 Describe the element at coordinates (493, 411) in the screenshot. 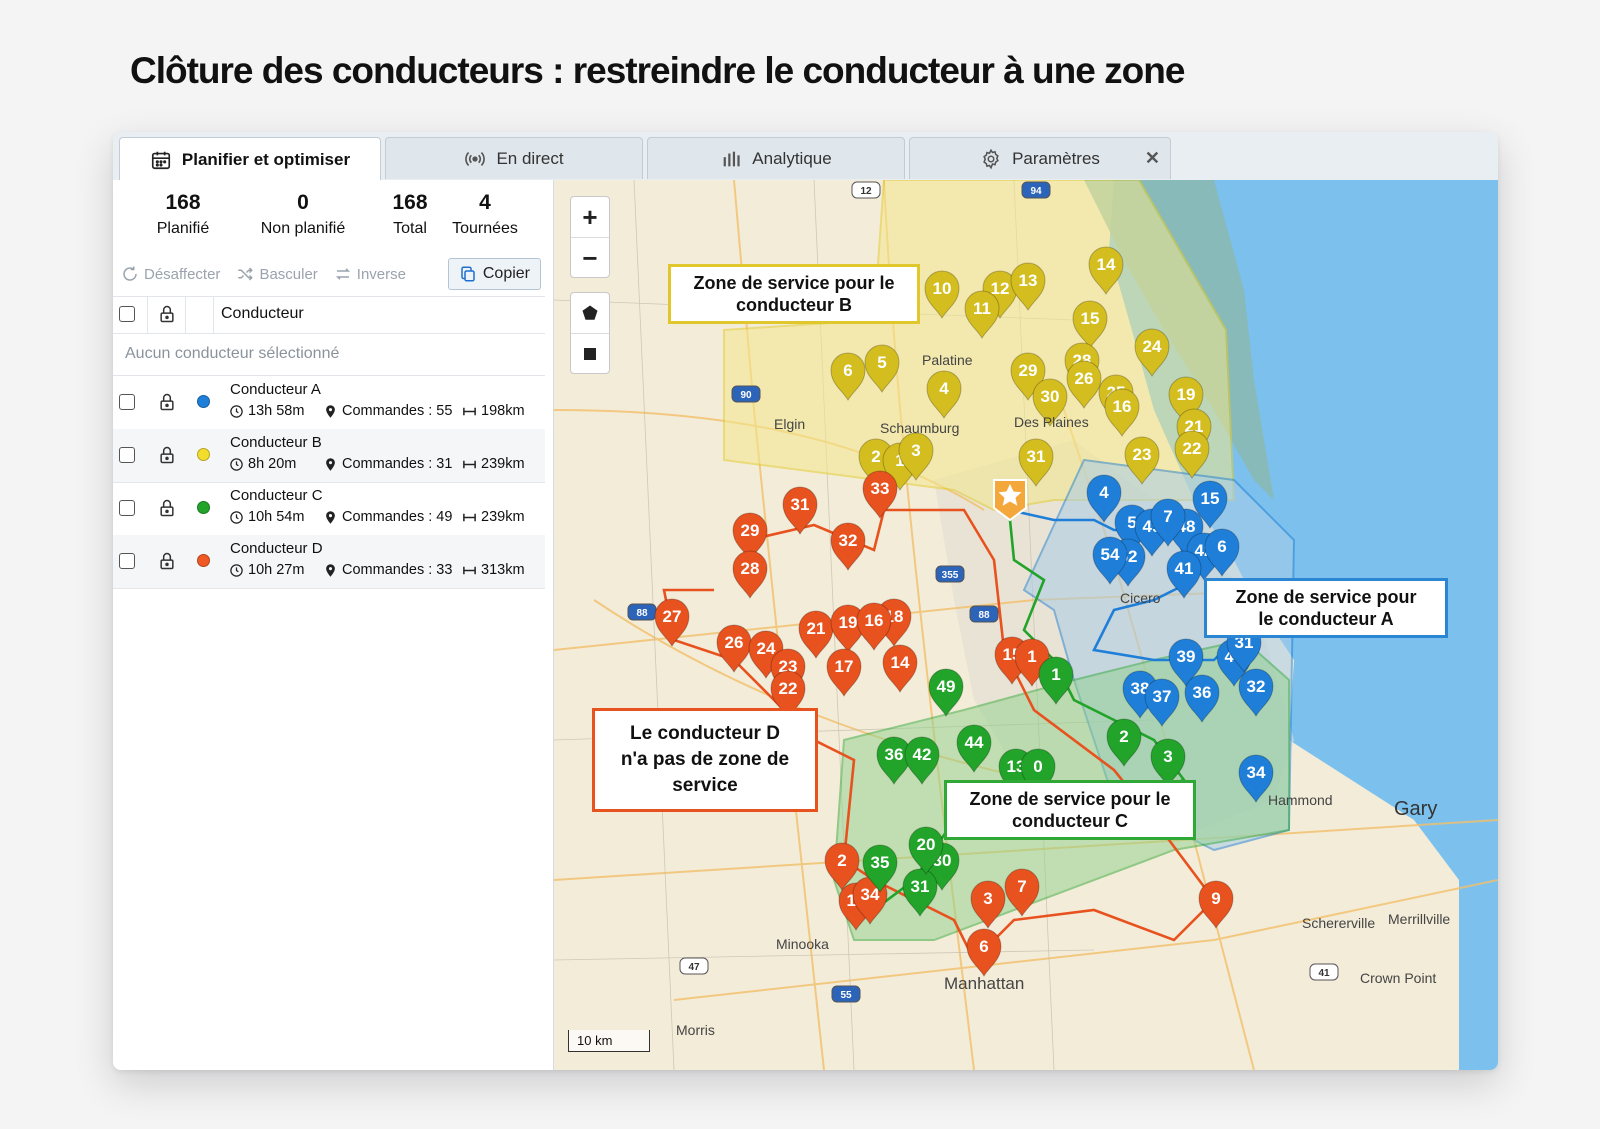

I see `driver-distance: 198km` at that location.